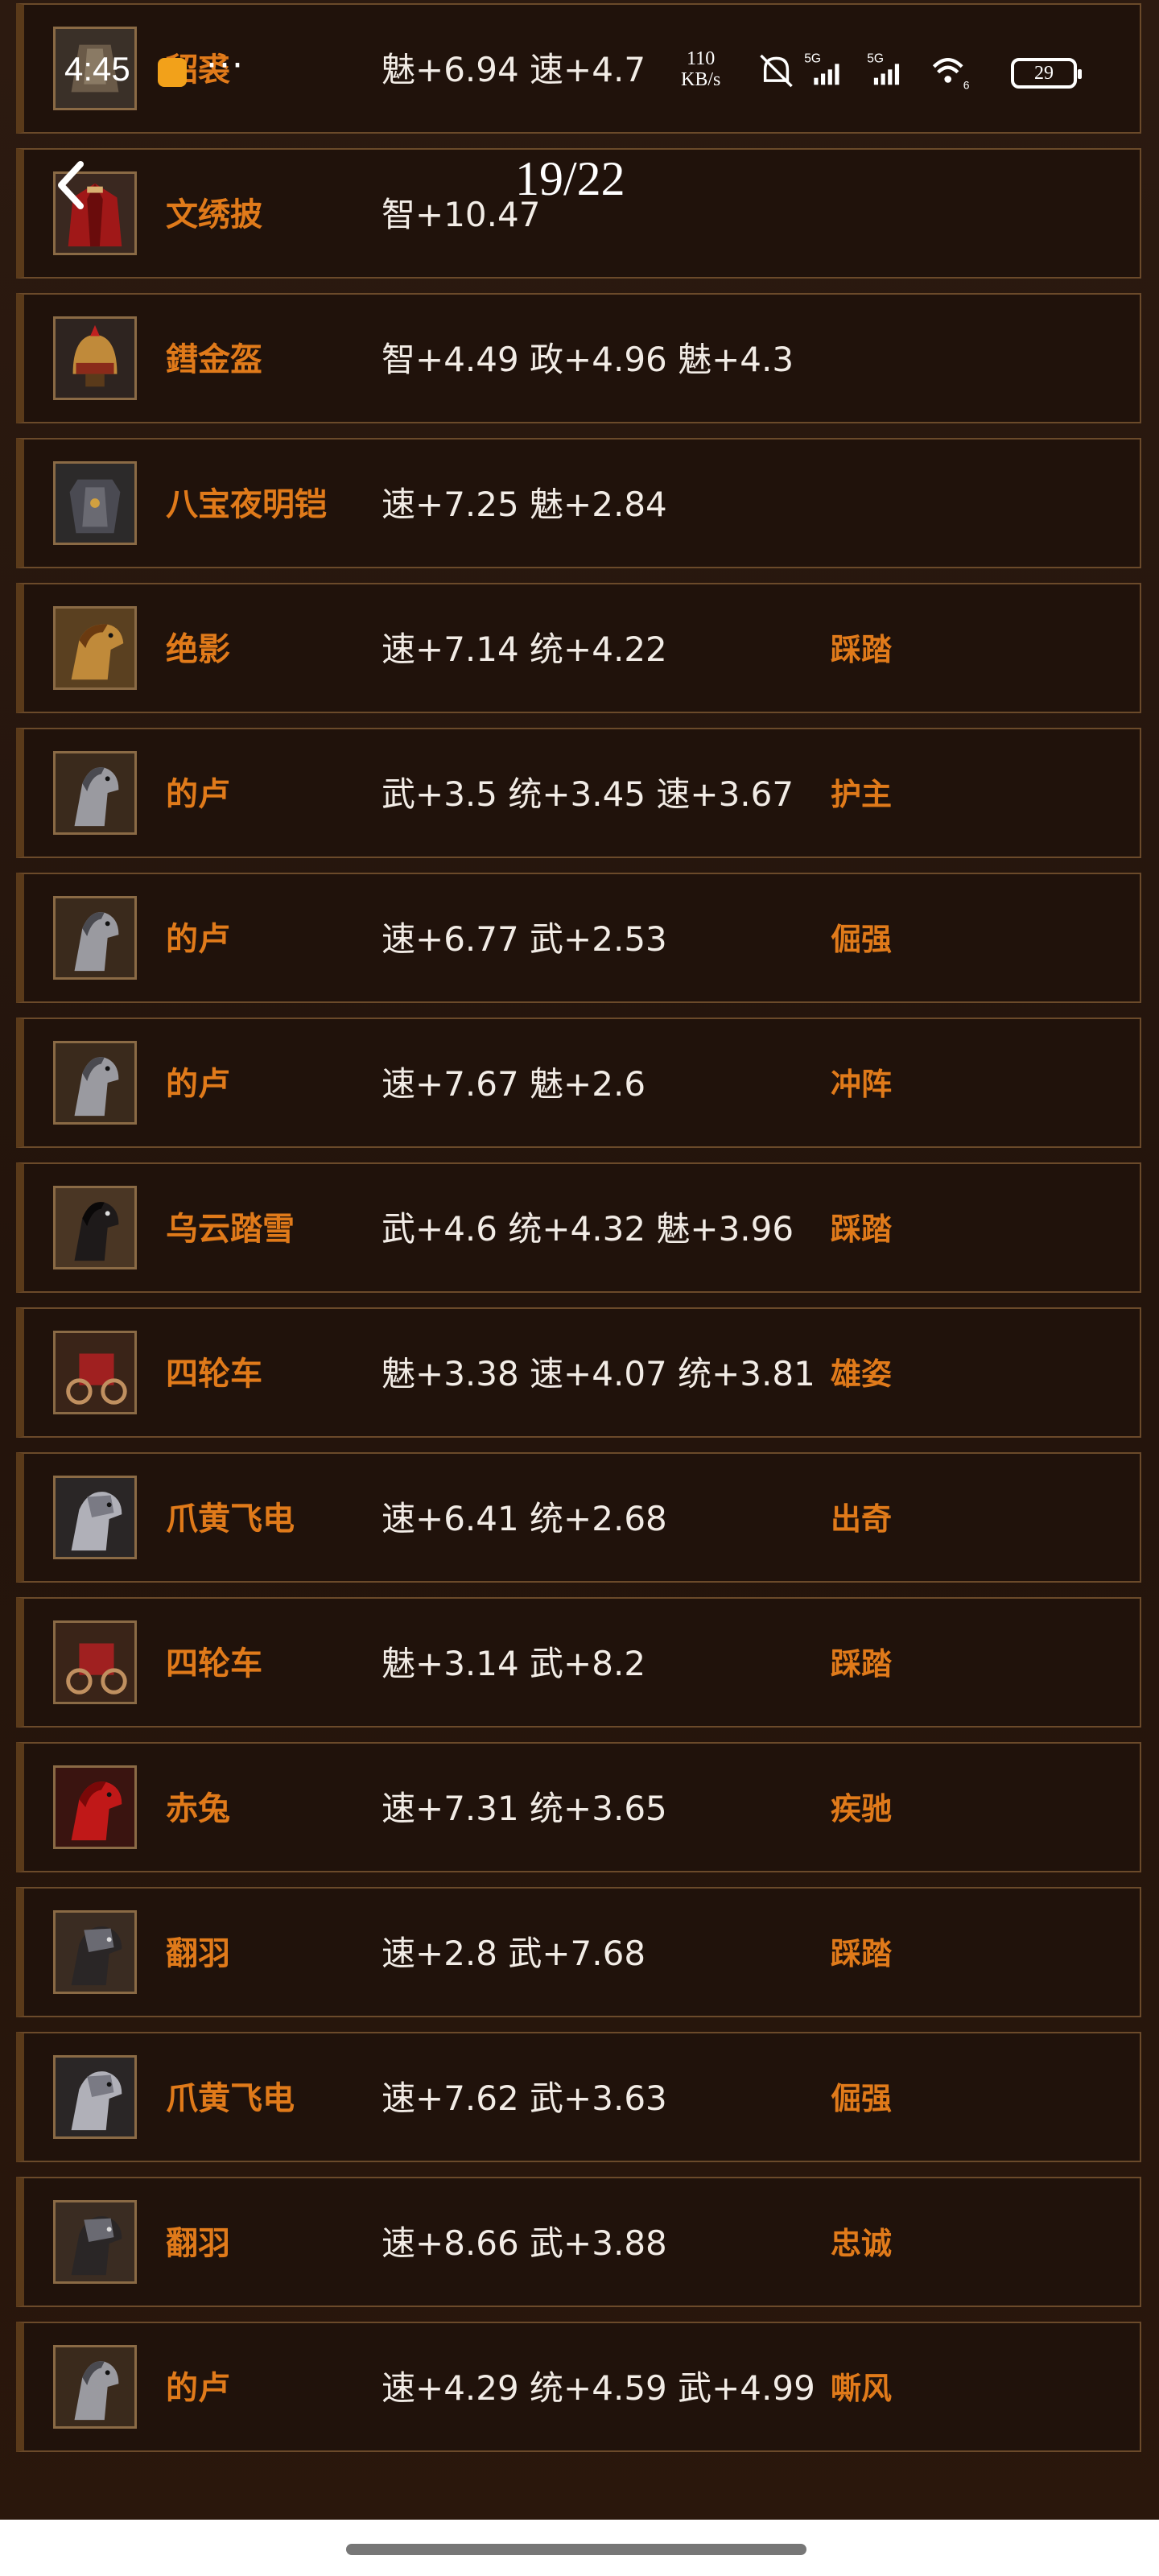 The image size is (1159, 2576). I want to click on list-item: 四轮车 魅+3.38 速+4.07 统+3.81 雄姿, so click(578, 1372).